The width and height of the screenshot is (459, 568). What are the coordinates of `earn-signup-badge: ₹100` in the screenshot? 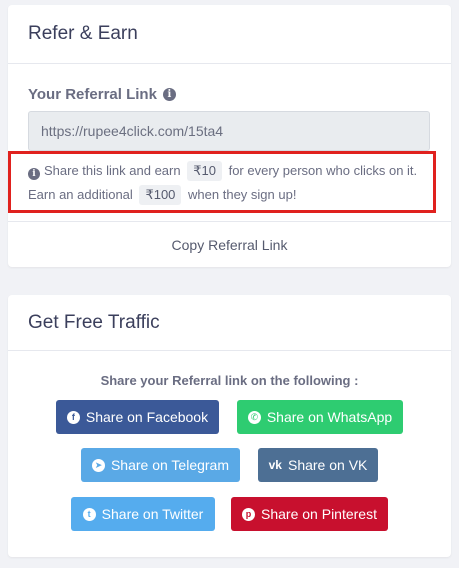 It's located at (160, 195).